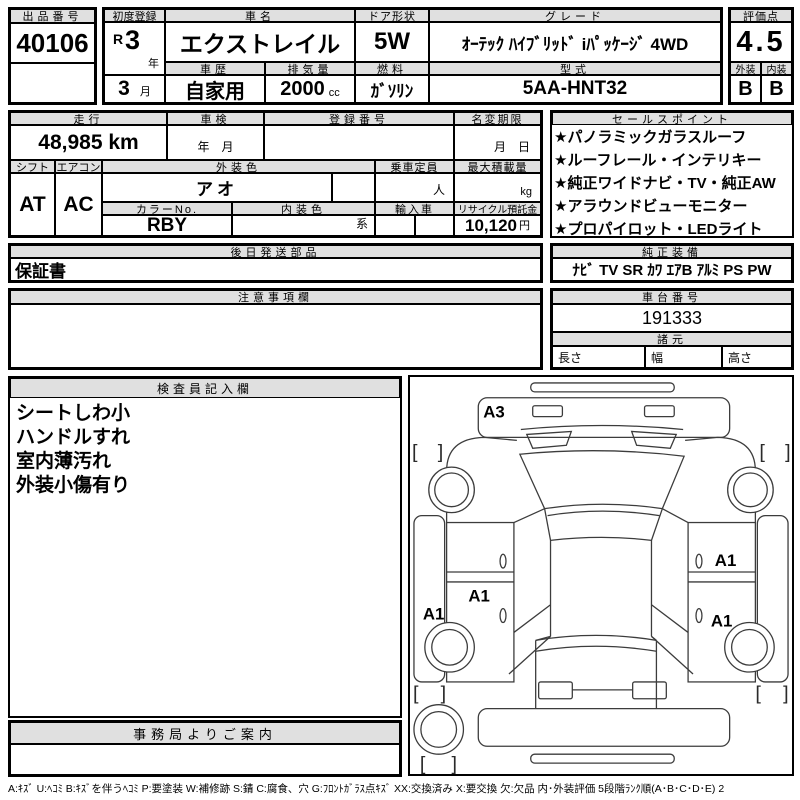 This screenshot has height=800, width=800. I want to click on car-name-value: エクストレイル, so click(260, 42).